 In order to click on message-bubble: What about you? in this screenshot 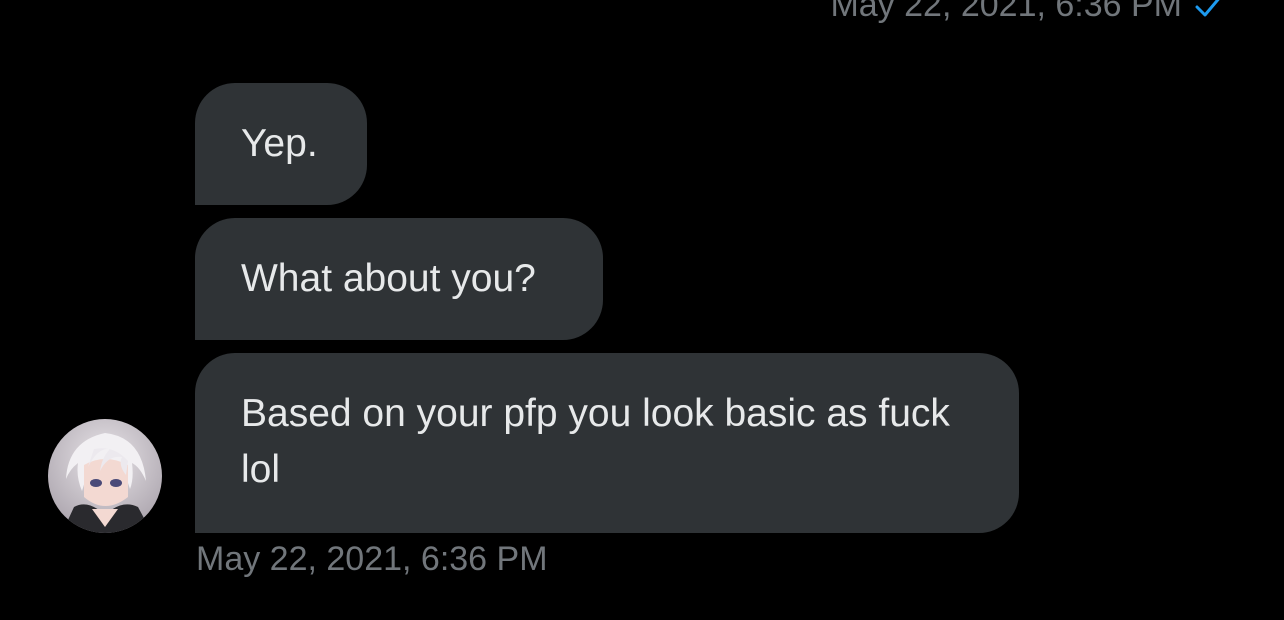, I will do `click(399, 279)`.